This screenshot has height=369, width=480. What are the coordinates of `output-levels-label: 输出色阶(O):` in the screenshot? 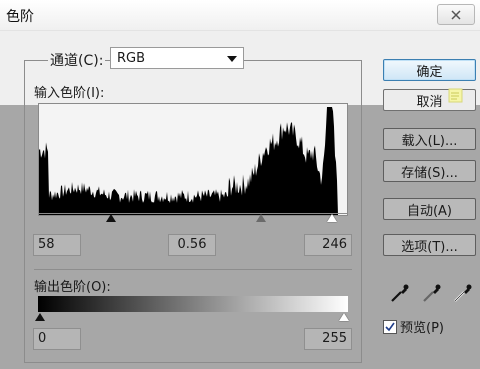 It's located at (72, 287).